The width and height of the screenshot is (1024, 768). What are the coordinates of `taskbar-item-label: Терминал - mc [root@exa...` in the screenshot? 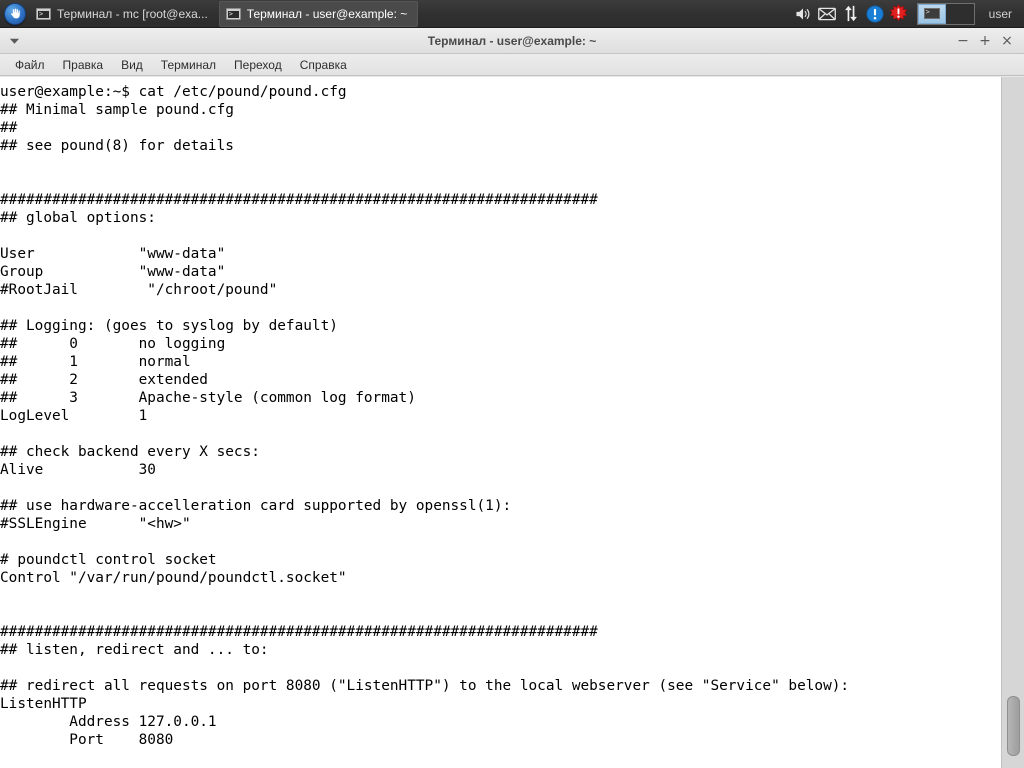 It's located at (132, 13).